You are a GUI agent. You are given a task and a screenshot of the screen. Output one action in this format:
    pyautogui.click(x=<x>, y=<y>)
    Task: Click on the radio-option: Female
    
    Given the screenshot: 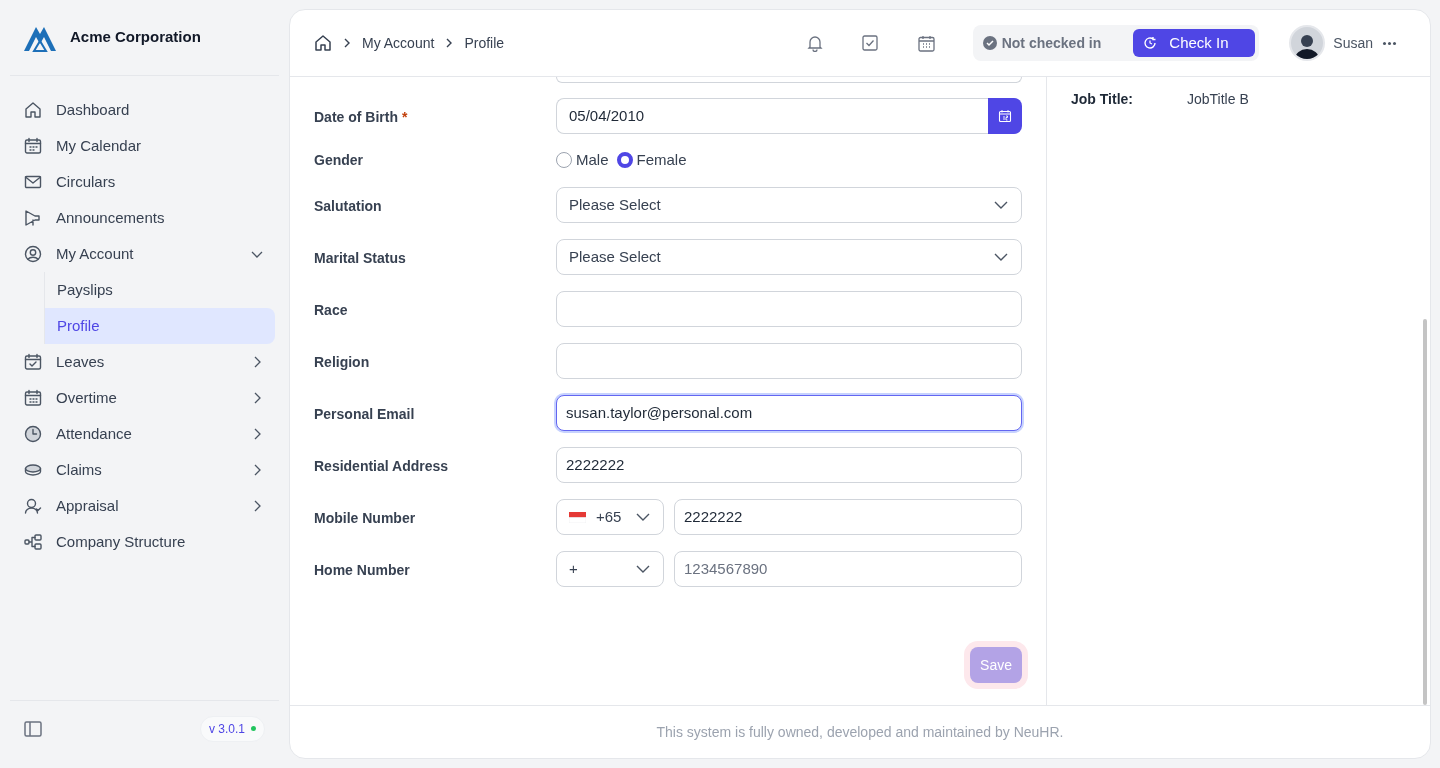 What is the action you would take?
    pyautogui.click(x=651, y=160)
    